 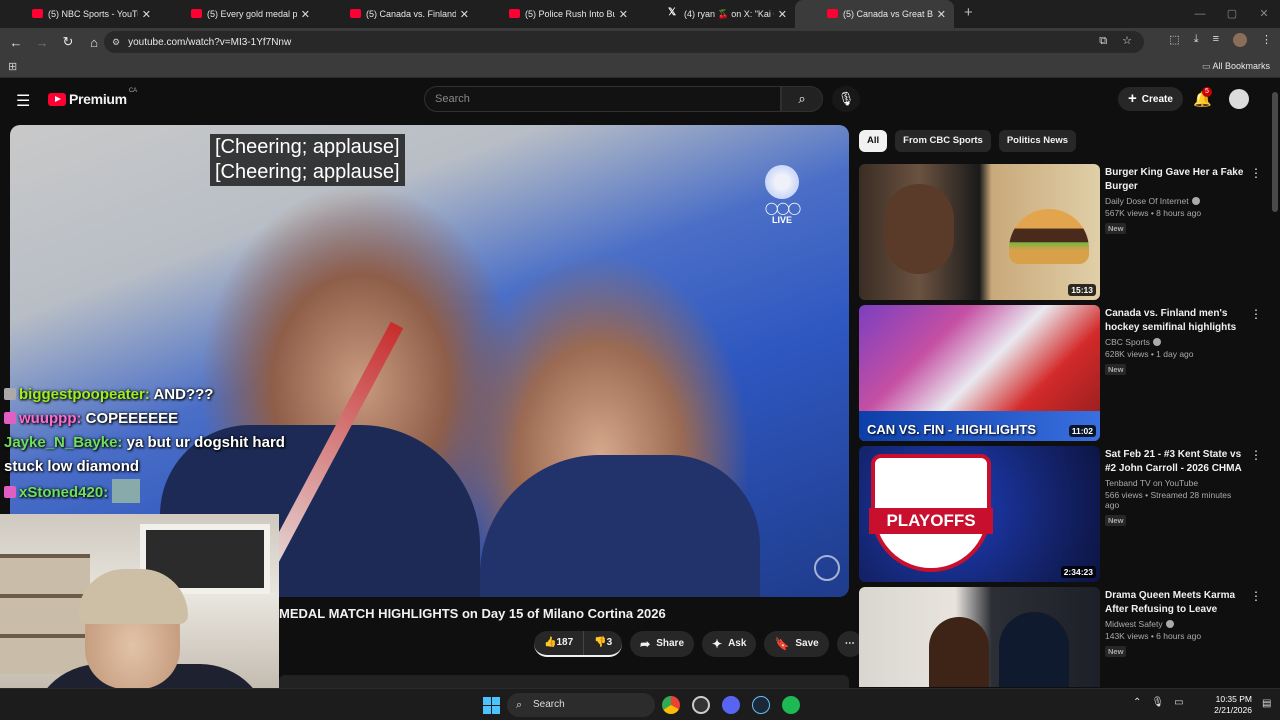 I want to click on search-input: Search, so click(x=602, y=99).